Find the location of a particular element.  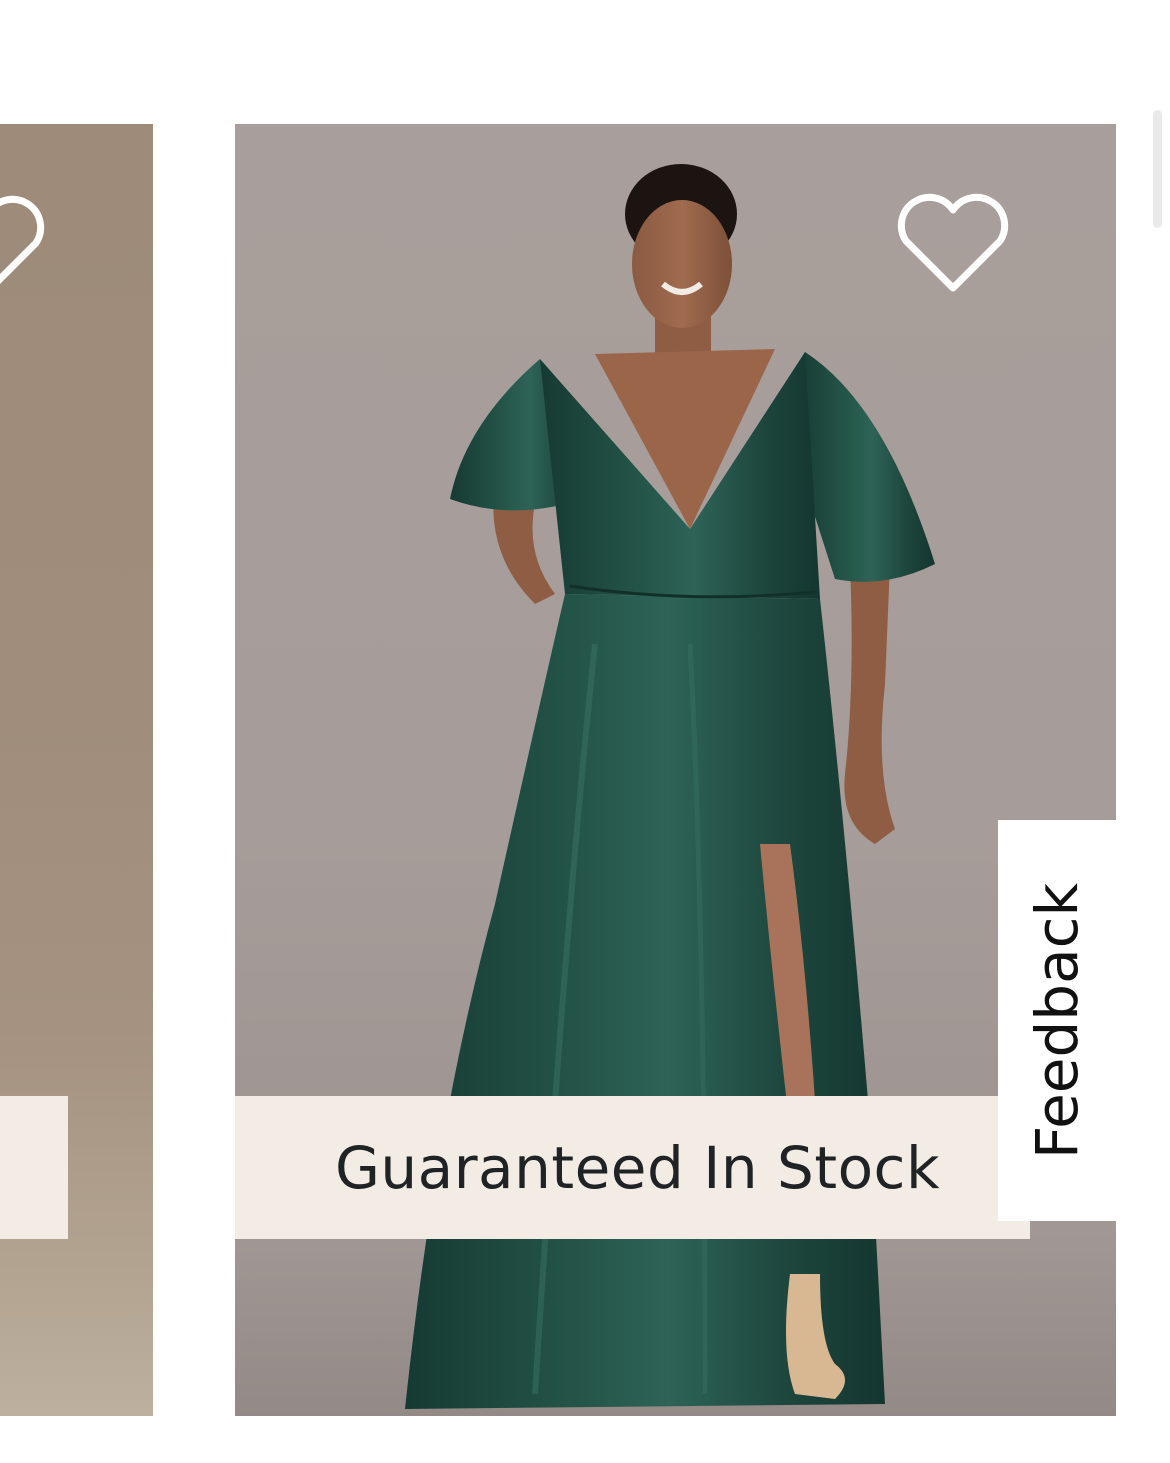

feedback-button: Feedback is located at coordinates (1057, 1020).